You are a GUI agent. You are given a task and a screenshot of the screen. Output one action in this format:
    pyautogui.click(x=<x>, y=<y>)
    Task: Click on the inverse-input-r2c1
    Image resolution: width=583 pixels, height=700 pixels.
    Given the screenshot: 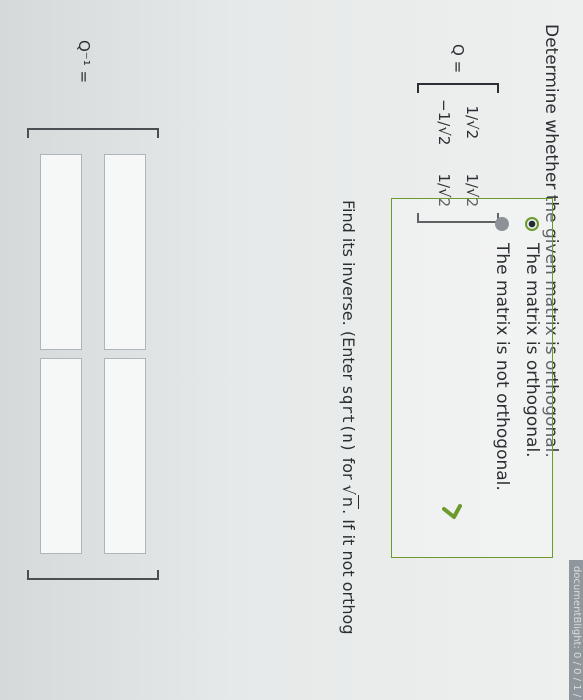 What is the action you would take?
    pyautogui.click(x=61, y=252)
    